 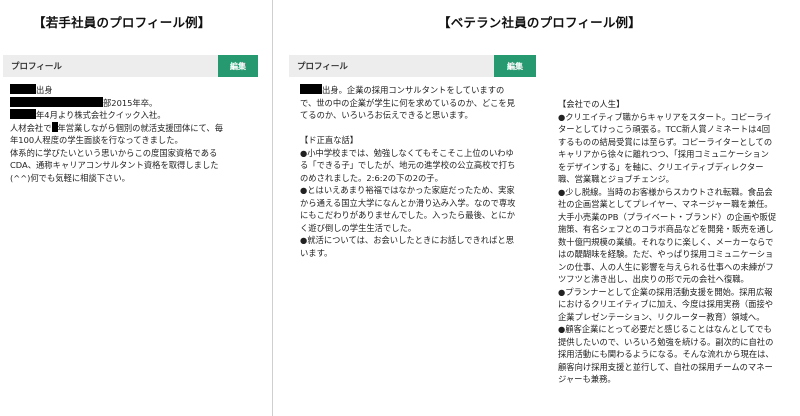 What do you see at coordinates (386, 115) in the screenshot?
I see `profile-line: てるのか、いろいろお伝えできると思います。` at bounding box center [386, 115].